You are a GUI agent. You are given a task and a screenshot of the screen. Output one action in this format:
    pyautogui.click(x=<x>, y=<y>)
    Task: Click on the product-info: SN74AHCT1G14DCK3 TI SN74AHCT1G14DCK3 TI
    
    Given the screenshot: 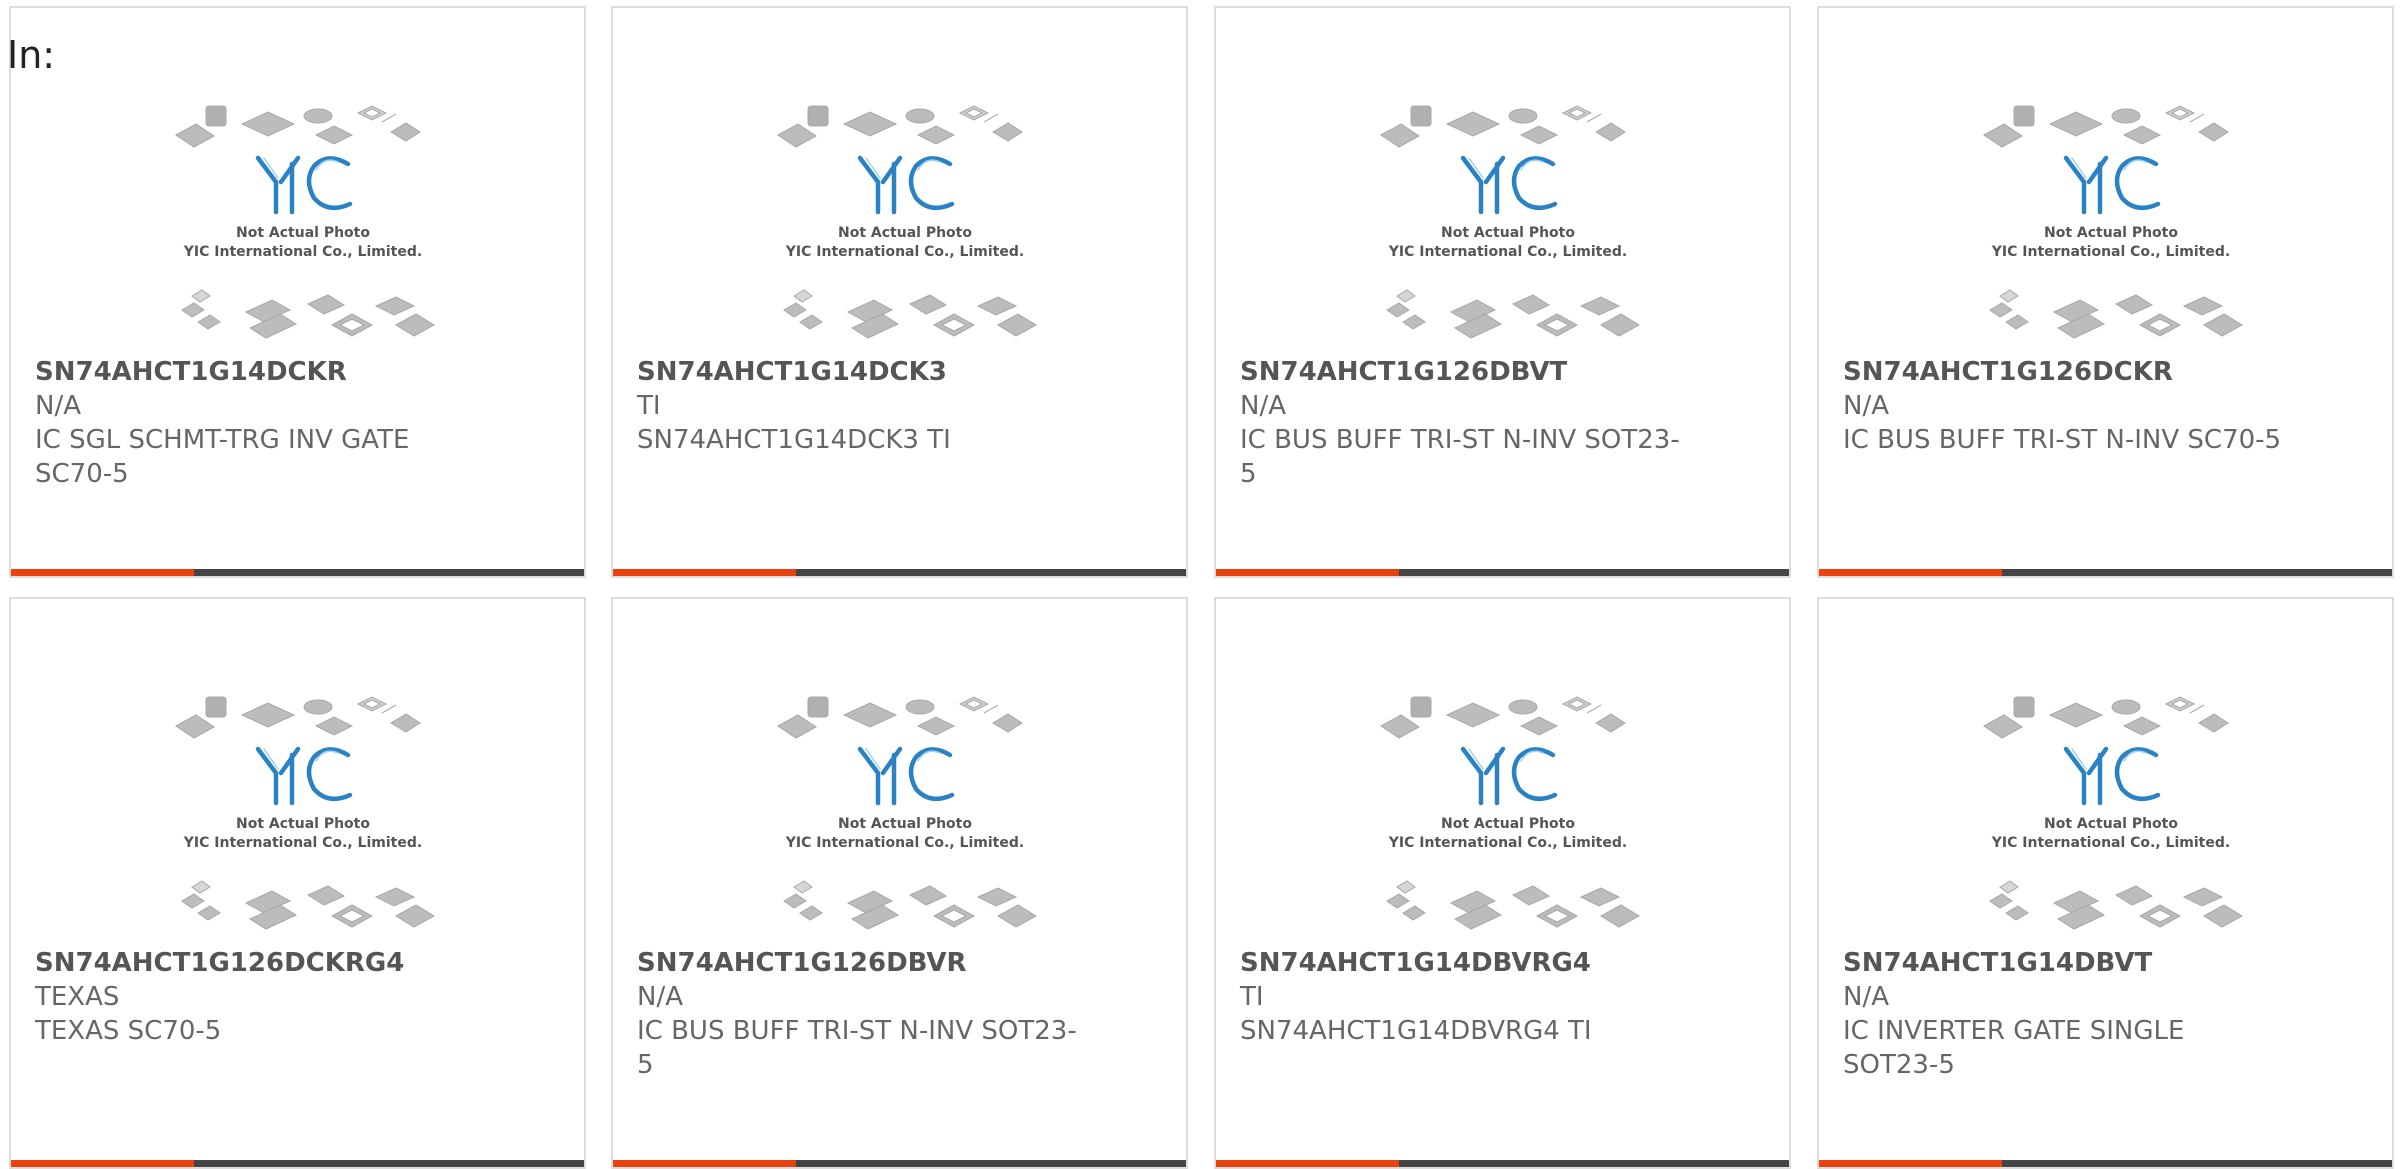 What is the action you would take?
    pyautogui.click(x=857, y=406)
    